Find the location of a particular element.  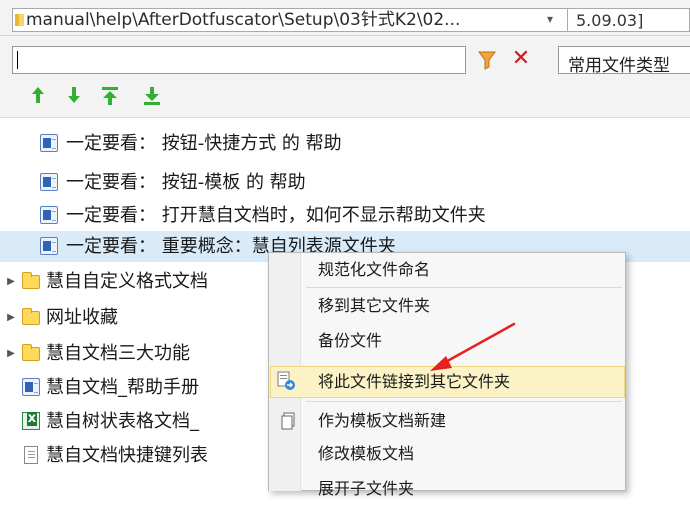

tree-item-label: 网址收藏 is located at coordinates (82, 317).